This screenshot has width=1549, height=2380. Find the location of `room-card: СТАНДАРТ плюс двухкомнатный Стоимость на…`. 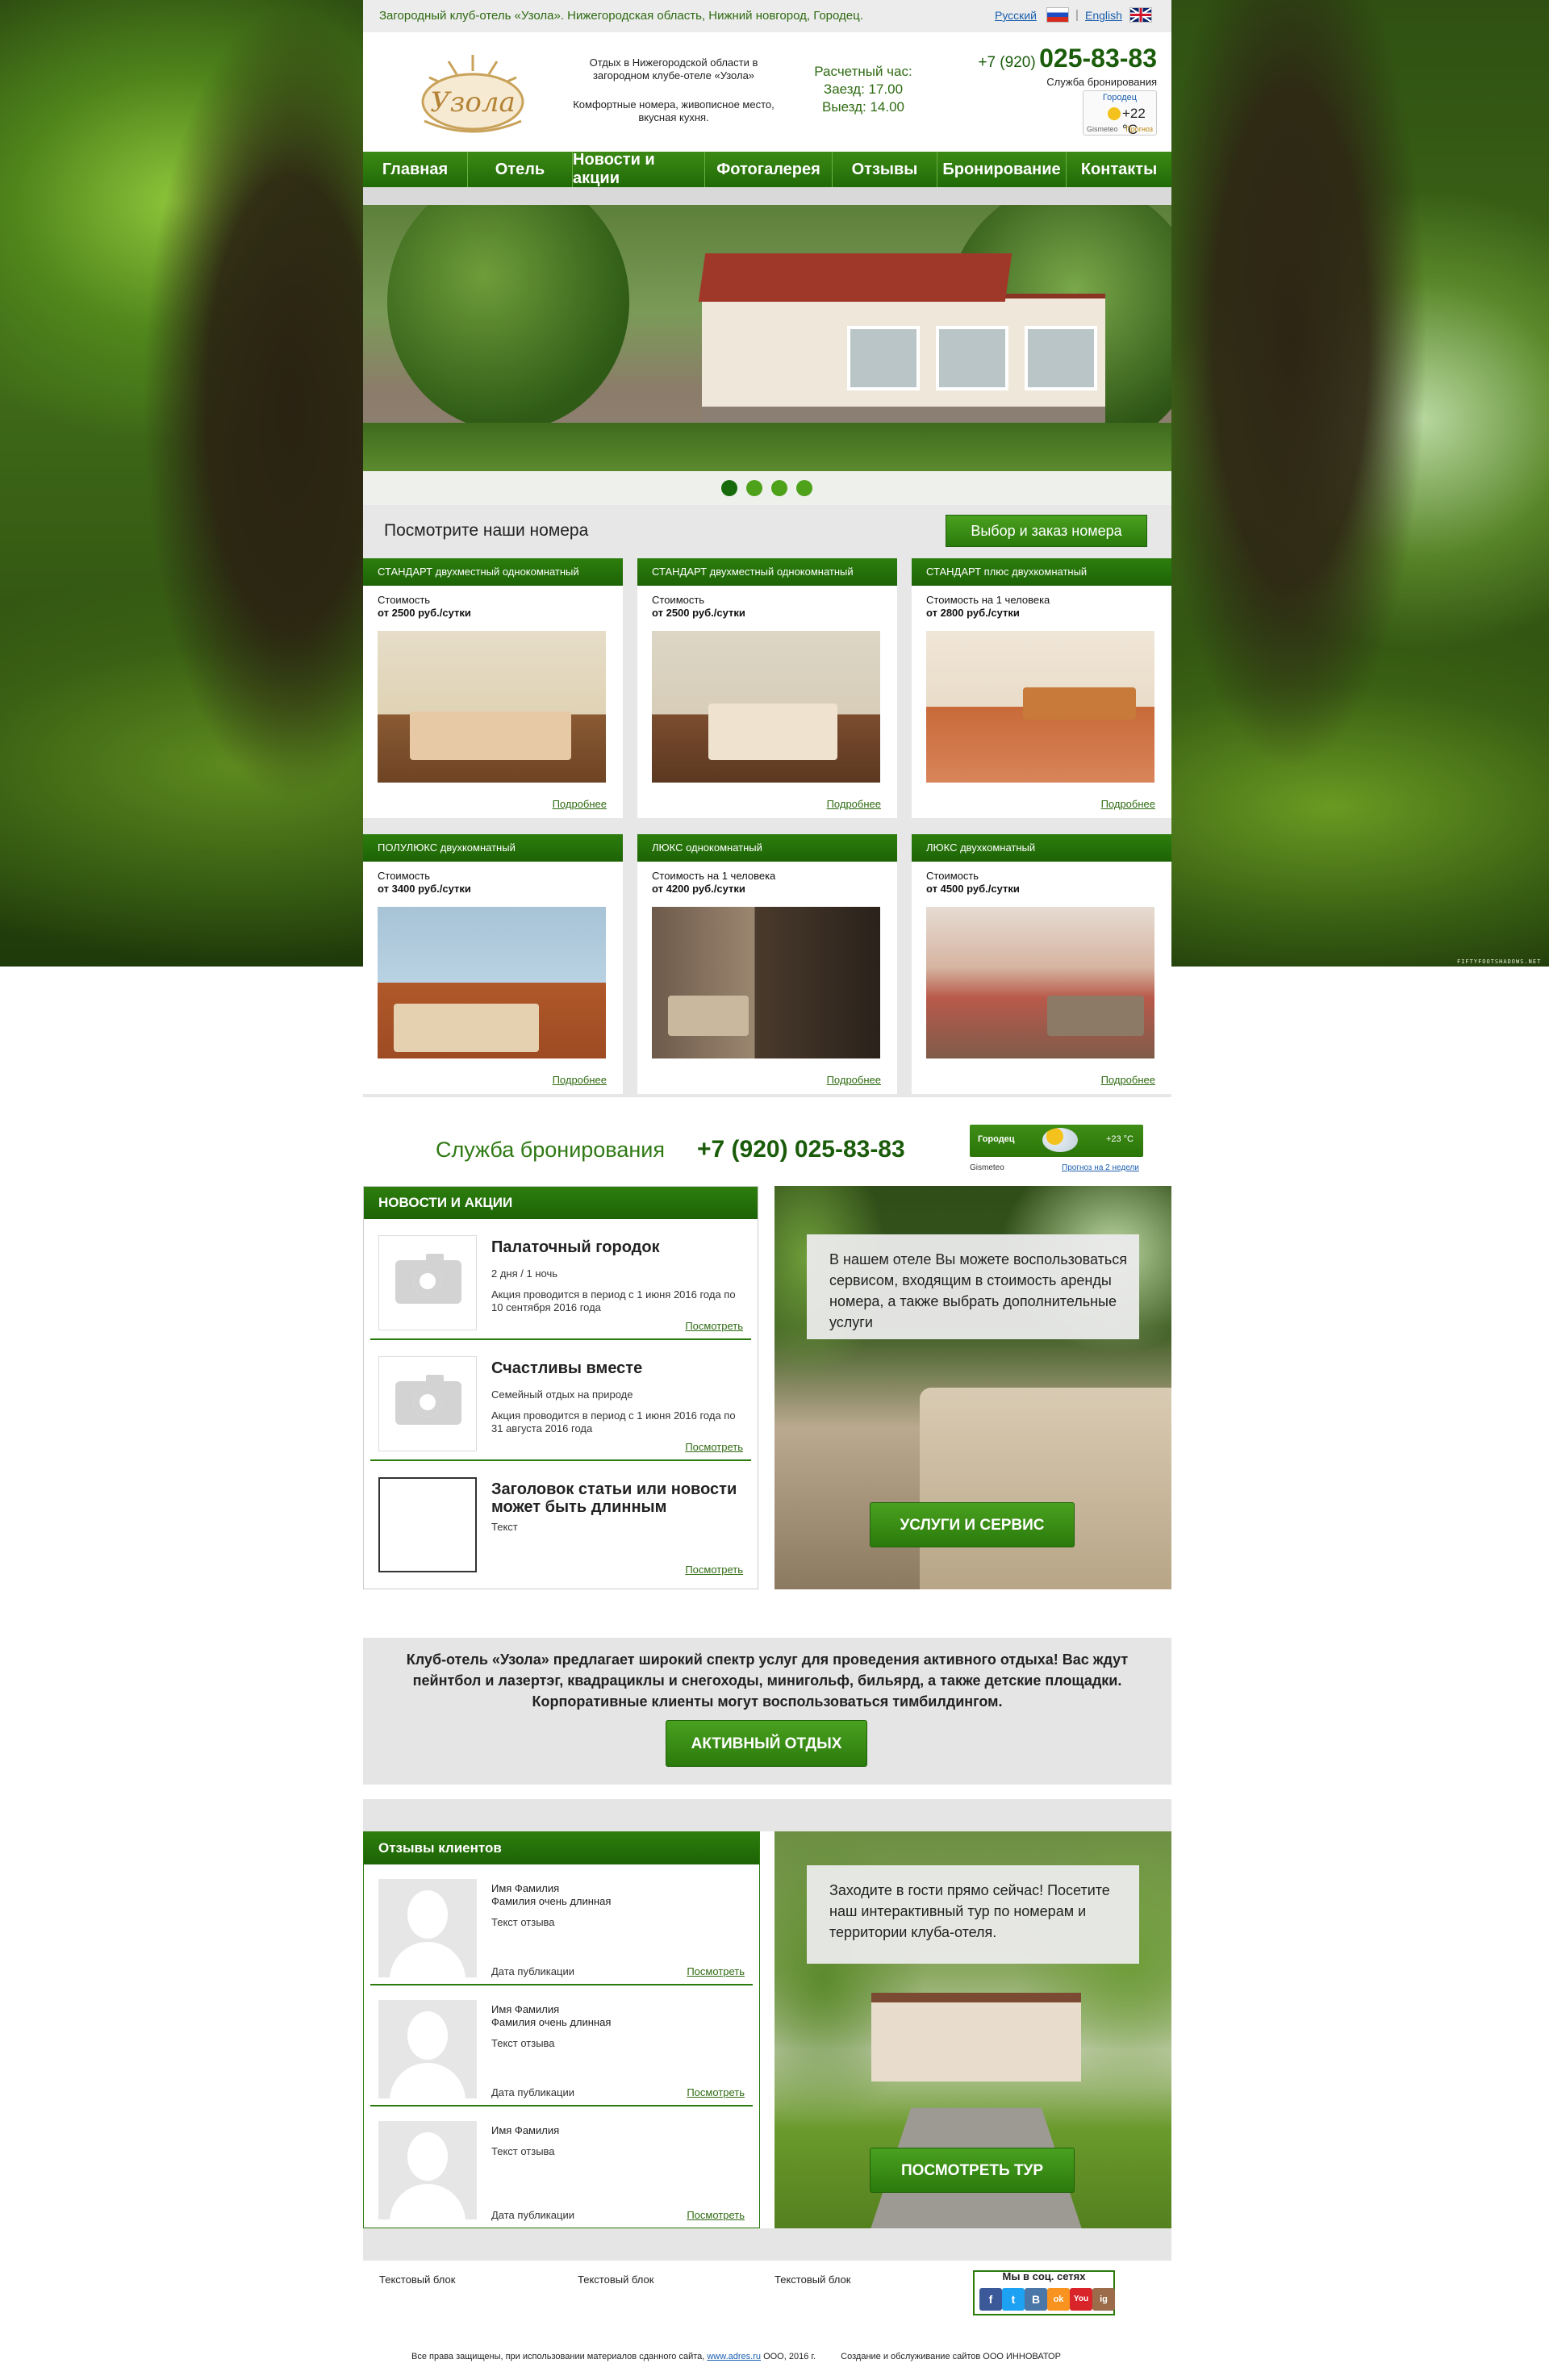

room-card: СТАНДАРТ плюс двухкомнатный Стоимость на… is located at coordinates (1041, 688).